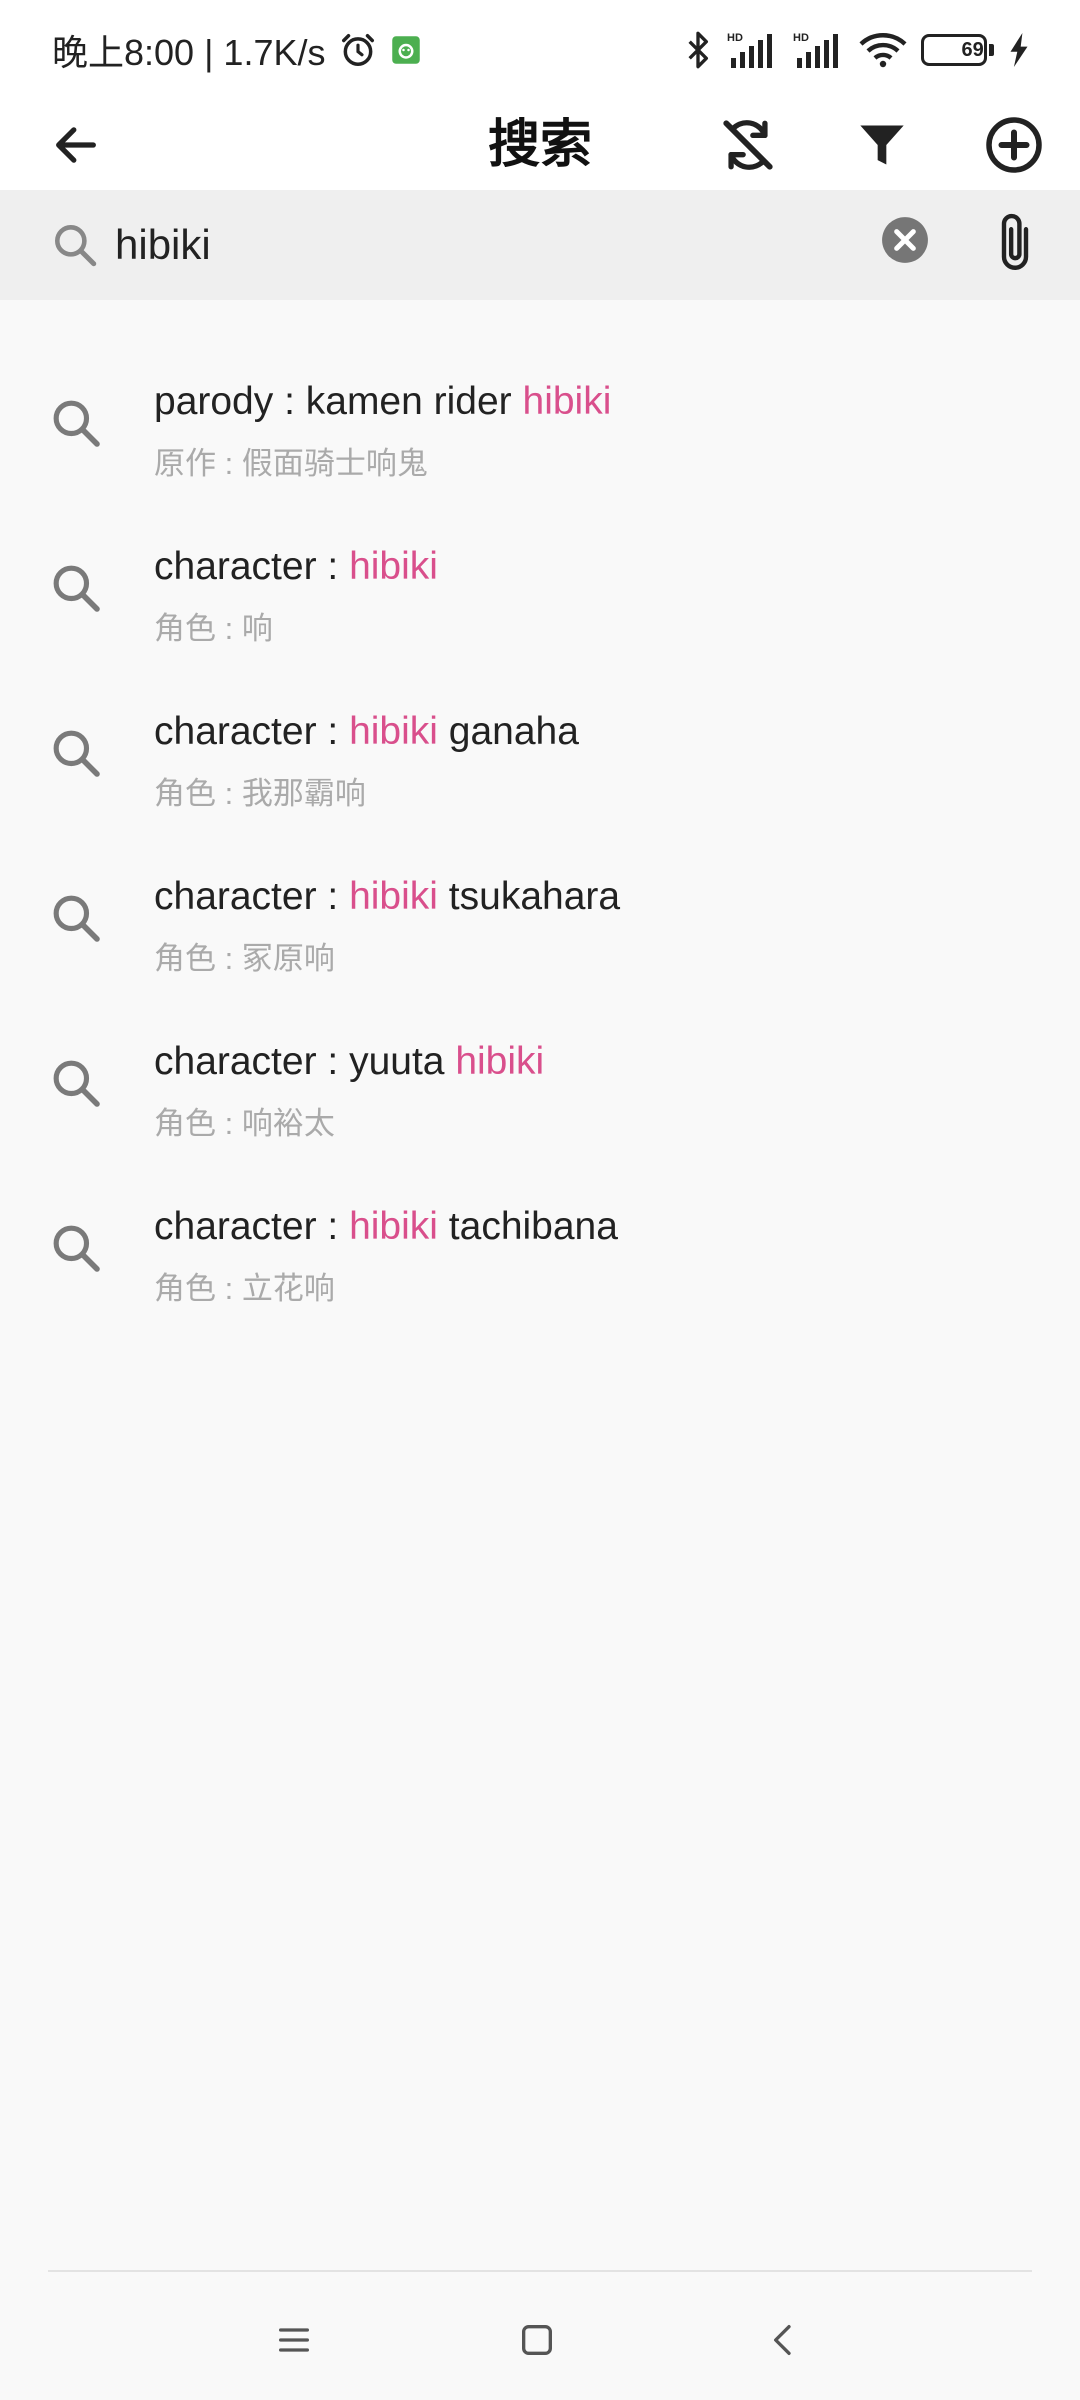 The height and width of the screenshot is (2400, 1080). What do you see at coordinates (991, 50) in the screenshot?
I see `battery-tip` at bounding box center [991, 50].